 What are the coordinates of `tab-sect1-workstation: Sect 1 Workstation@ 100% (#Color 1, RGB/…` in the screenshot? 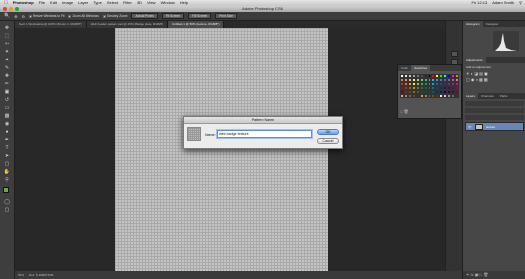 It's located at (51, 24).